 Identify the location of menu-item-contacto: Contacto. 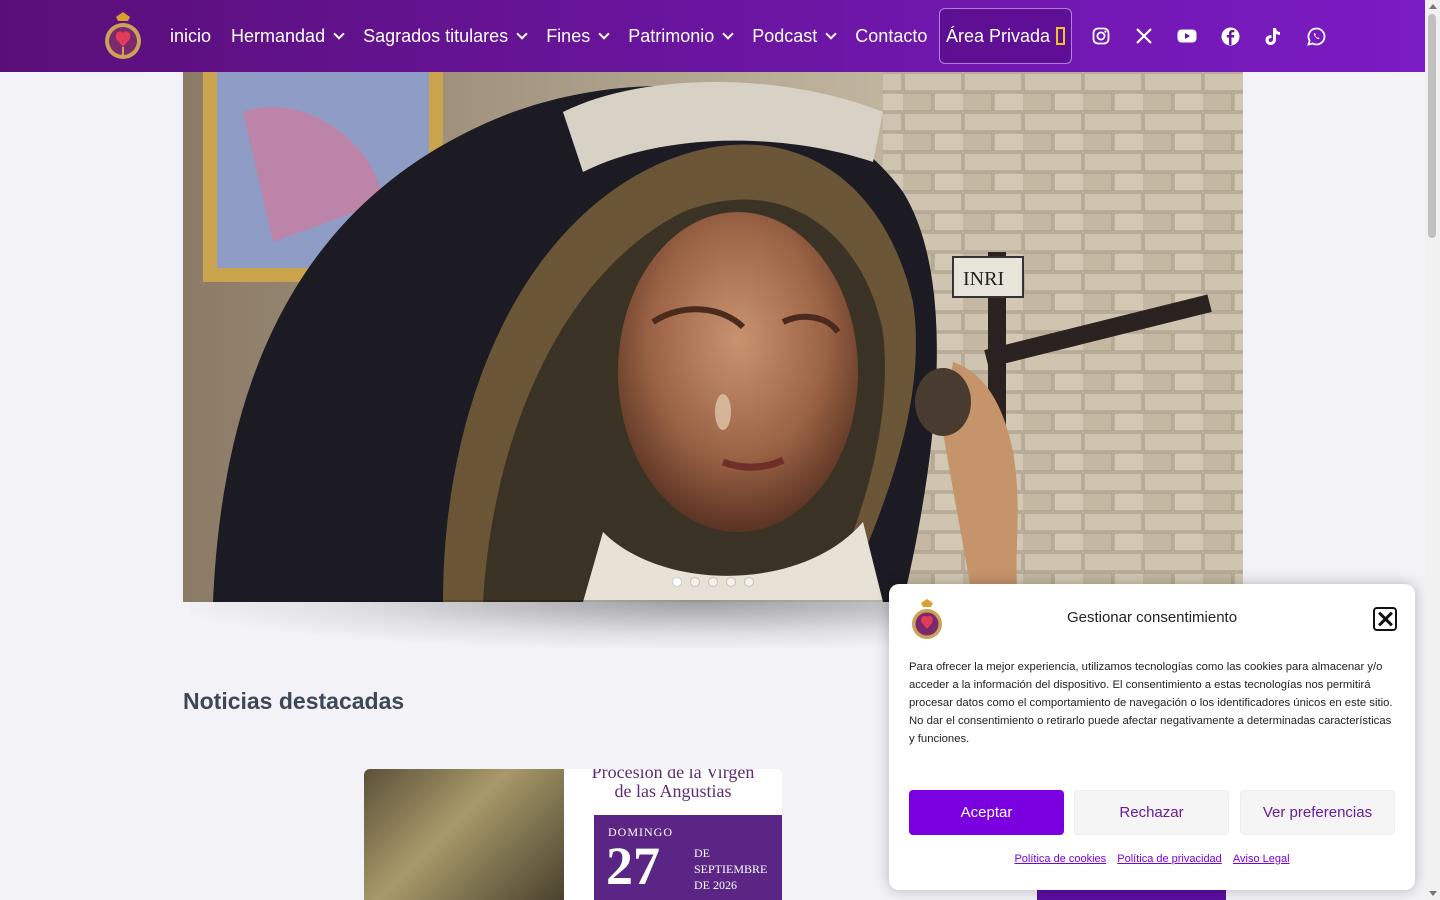
(891, 36).